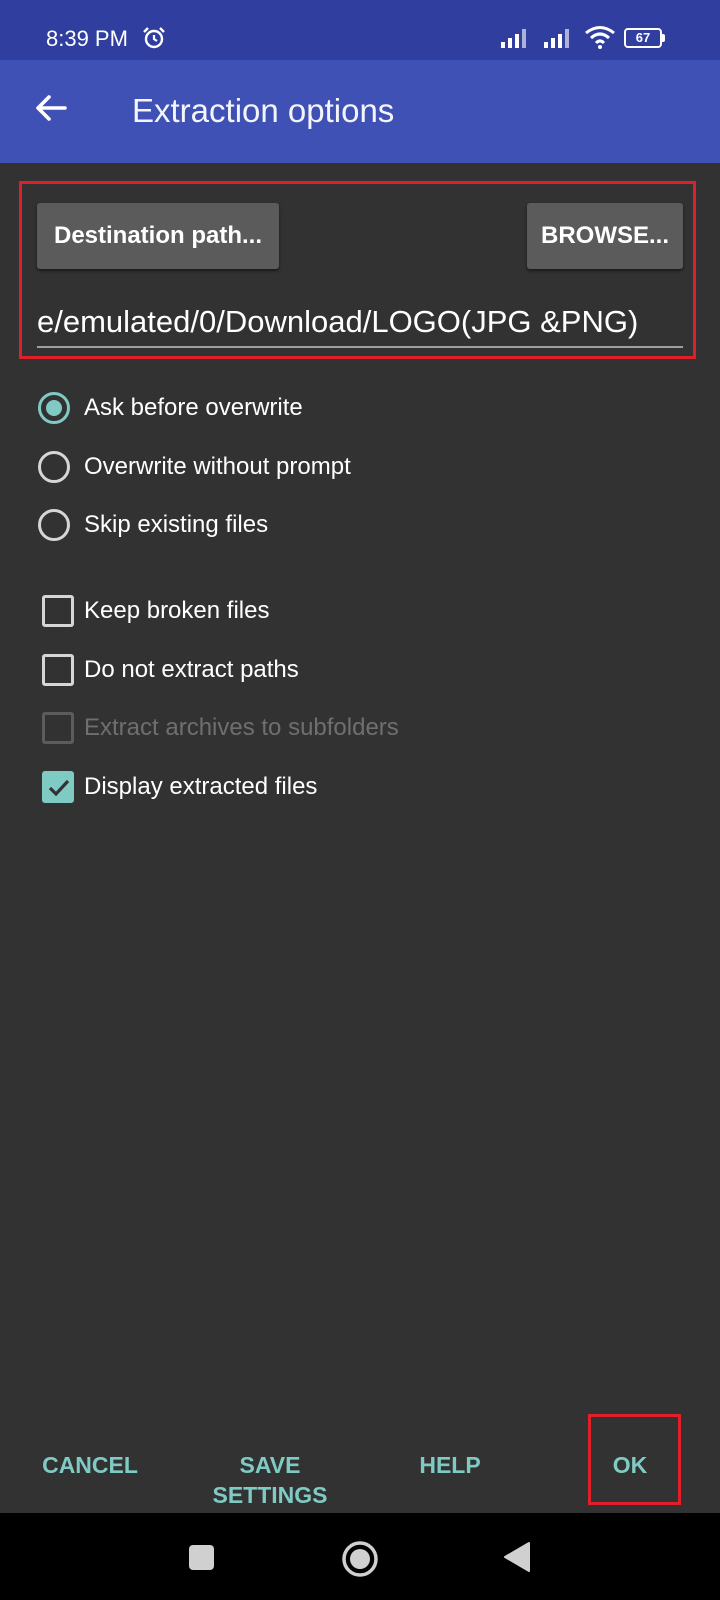 This screenshot has height=1600, width=720. I want to click on checkbox-label: Keep broken files, so click(177, 610).